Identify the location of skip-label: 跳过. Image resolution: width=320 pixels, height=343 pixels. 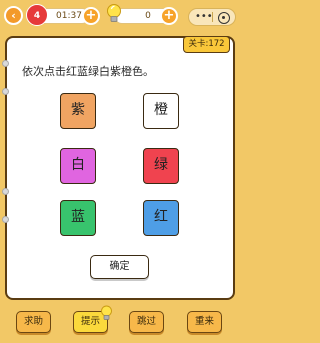
(146, 321).